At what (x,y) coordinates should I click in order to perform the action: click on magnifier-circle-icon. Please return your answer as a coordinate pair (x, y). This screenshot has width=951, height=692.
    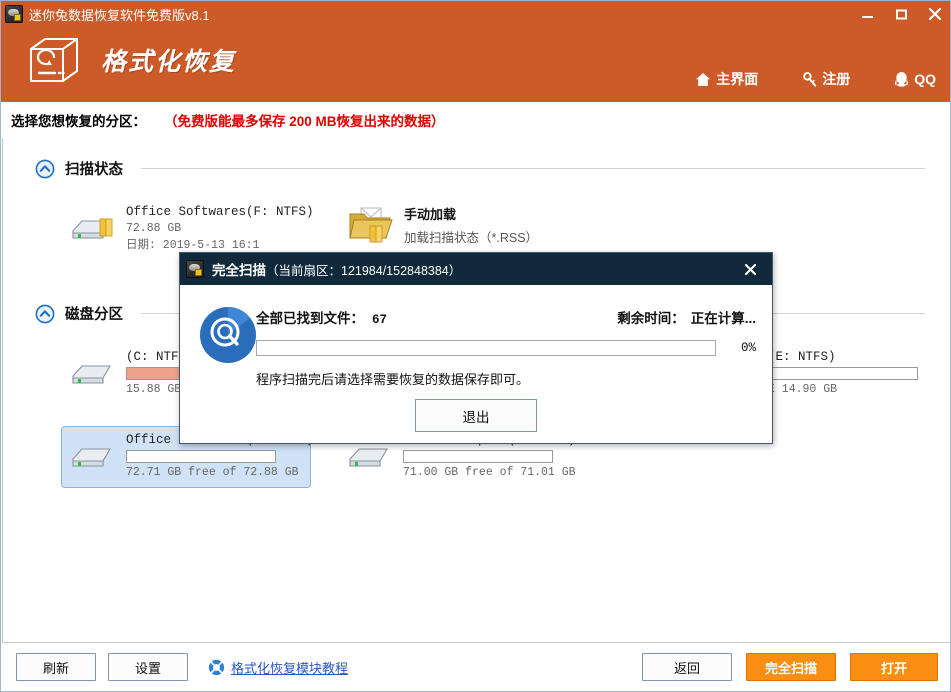
    Looking at the image, I should click on (228, 335).